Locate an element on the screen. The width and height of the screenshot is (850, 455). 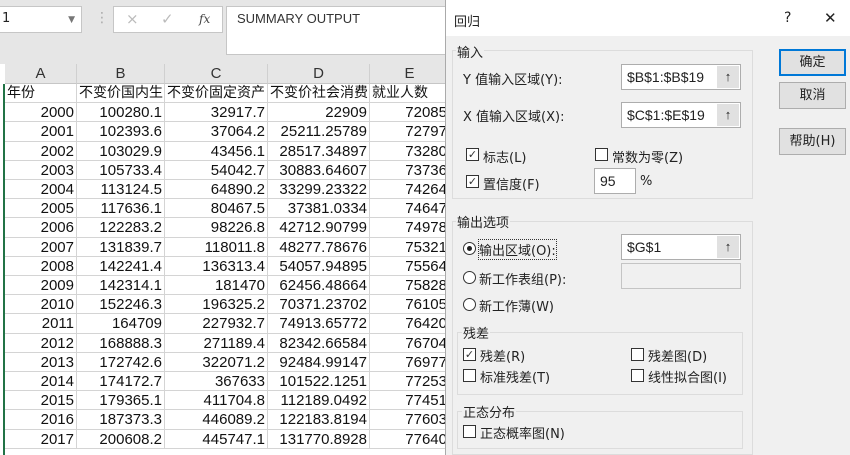
cell: 25211.25789 is located at coordinates (319, 132).